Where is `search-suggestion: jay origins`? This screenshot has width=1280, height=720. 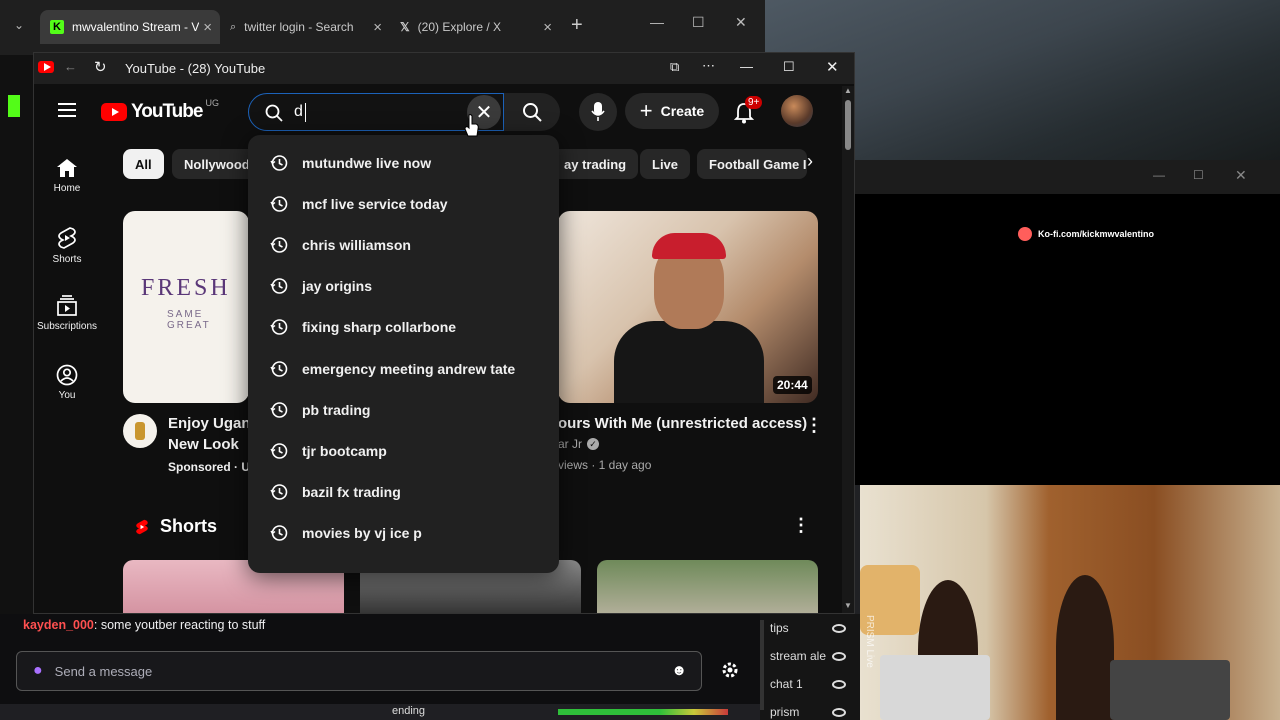 search-suggestion: jay origins is located at coordinates (403, 286).